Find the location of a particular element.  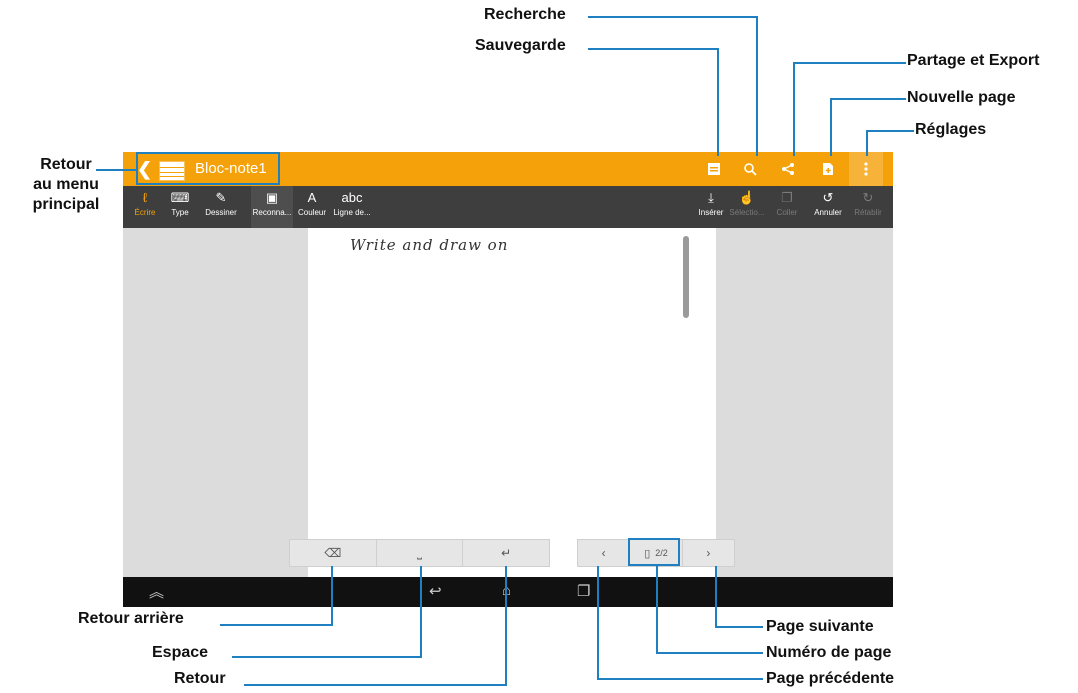

callout-partage: Partage et Export is located at coordinates (973, 60).